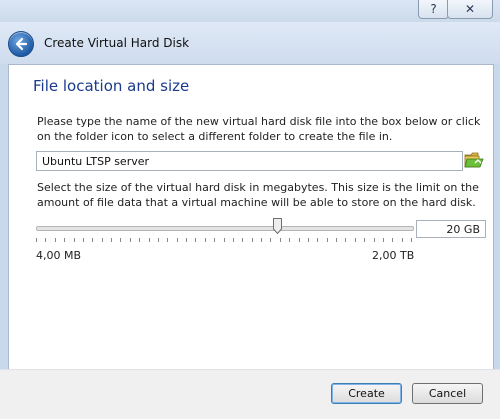  Describe the element at coordinates (447, 393) in the screenshot. I see `cancel-button: Cancel` at that location.